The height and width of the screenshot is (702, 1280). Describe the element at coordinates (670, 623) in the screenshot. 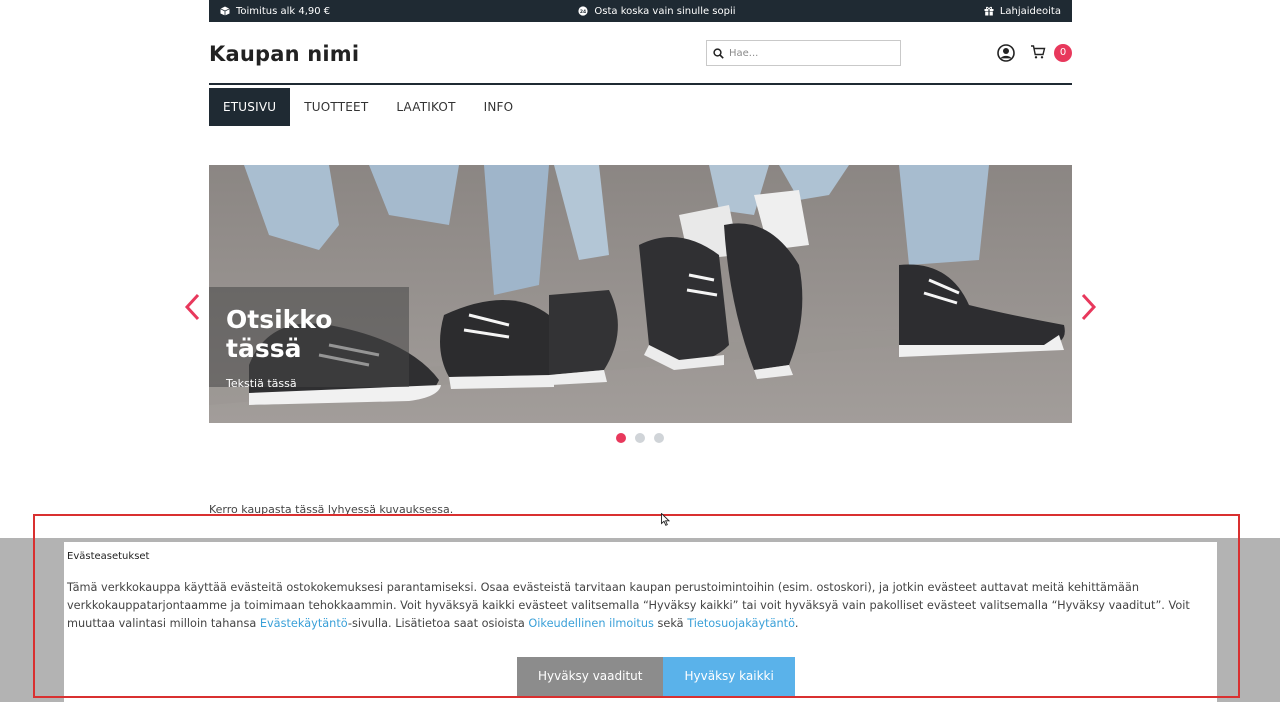

I see `cookie-text-part: sekä` at that location.